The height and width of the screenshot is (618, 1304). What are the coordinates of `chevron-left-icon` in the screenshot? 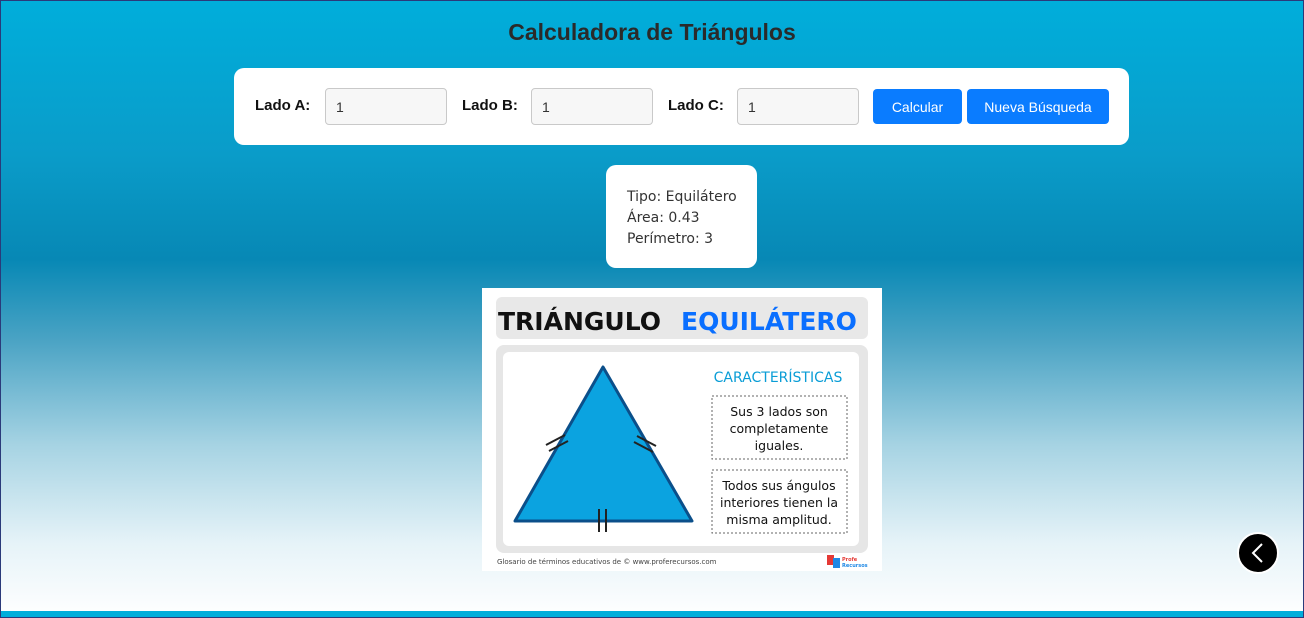 It's located at (1257, 553).